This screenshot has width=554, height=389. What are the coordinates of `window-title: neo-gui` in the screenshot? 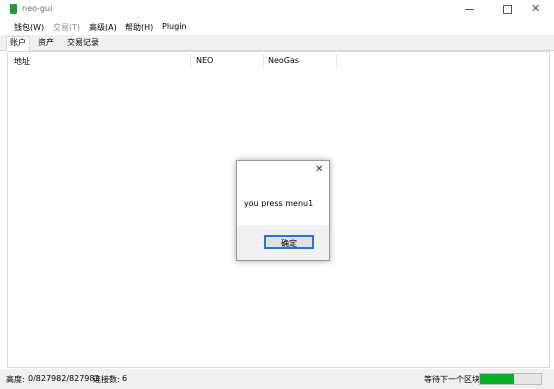 It's located at (37, 8).